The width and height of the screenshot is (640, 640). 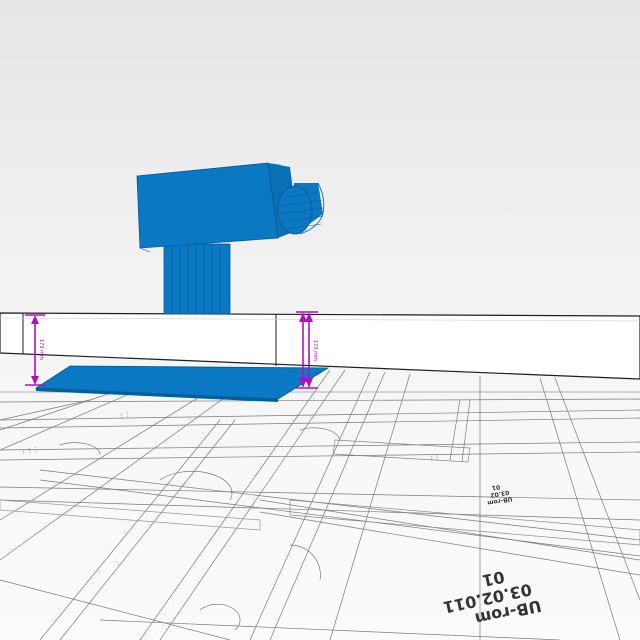 I want to click on dimension-right-label: 173 mm, so click(x=315, y=350).